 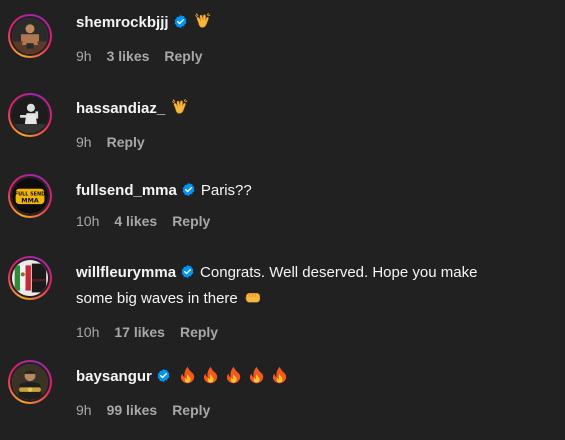 I want to click on fist-emoji-icon, so click(x=253, y=301).